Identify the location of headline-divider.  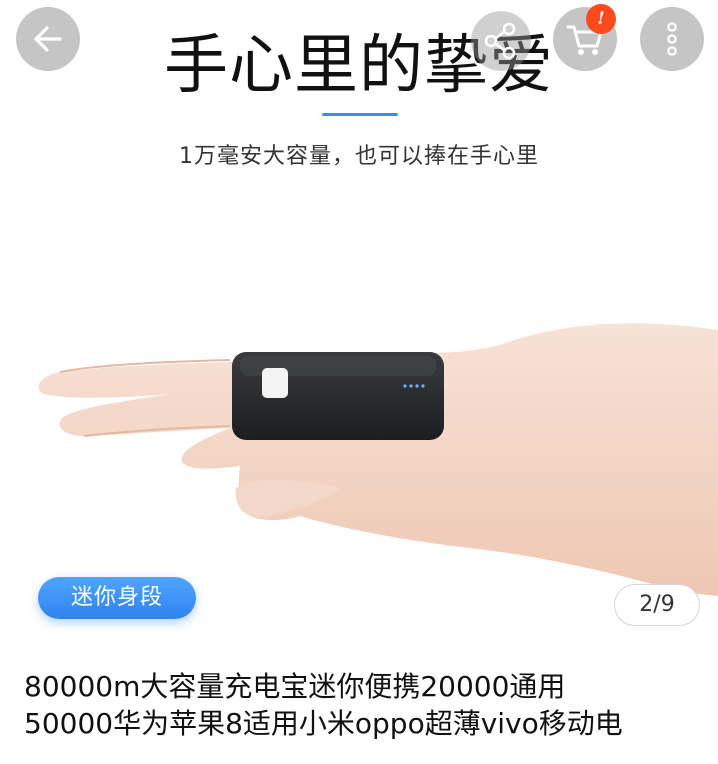
(360, 114).